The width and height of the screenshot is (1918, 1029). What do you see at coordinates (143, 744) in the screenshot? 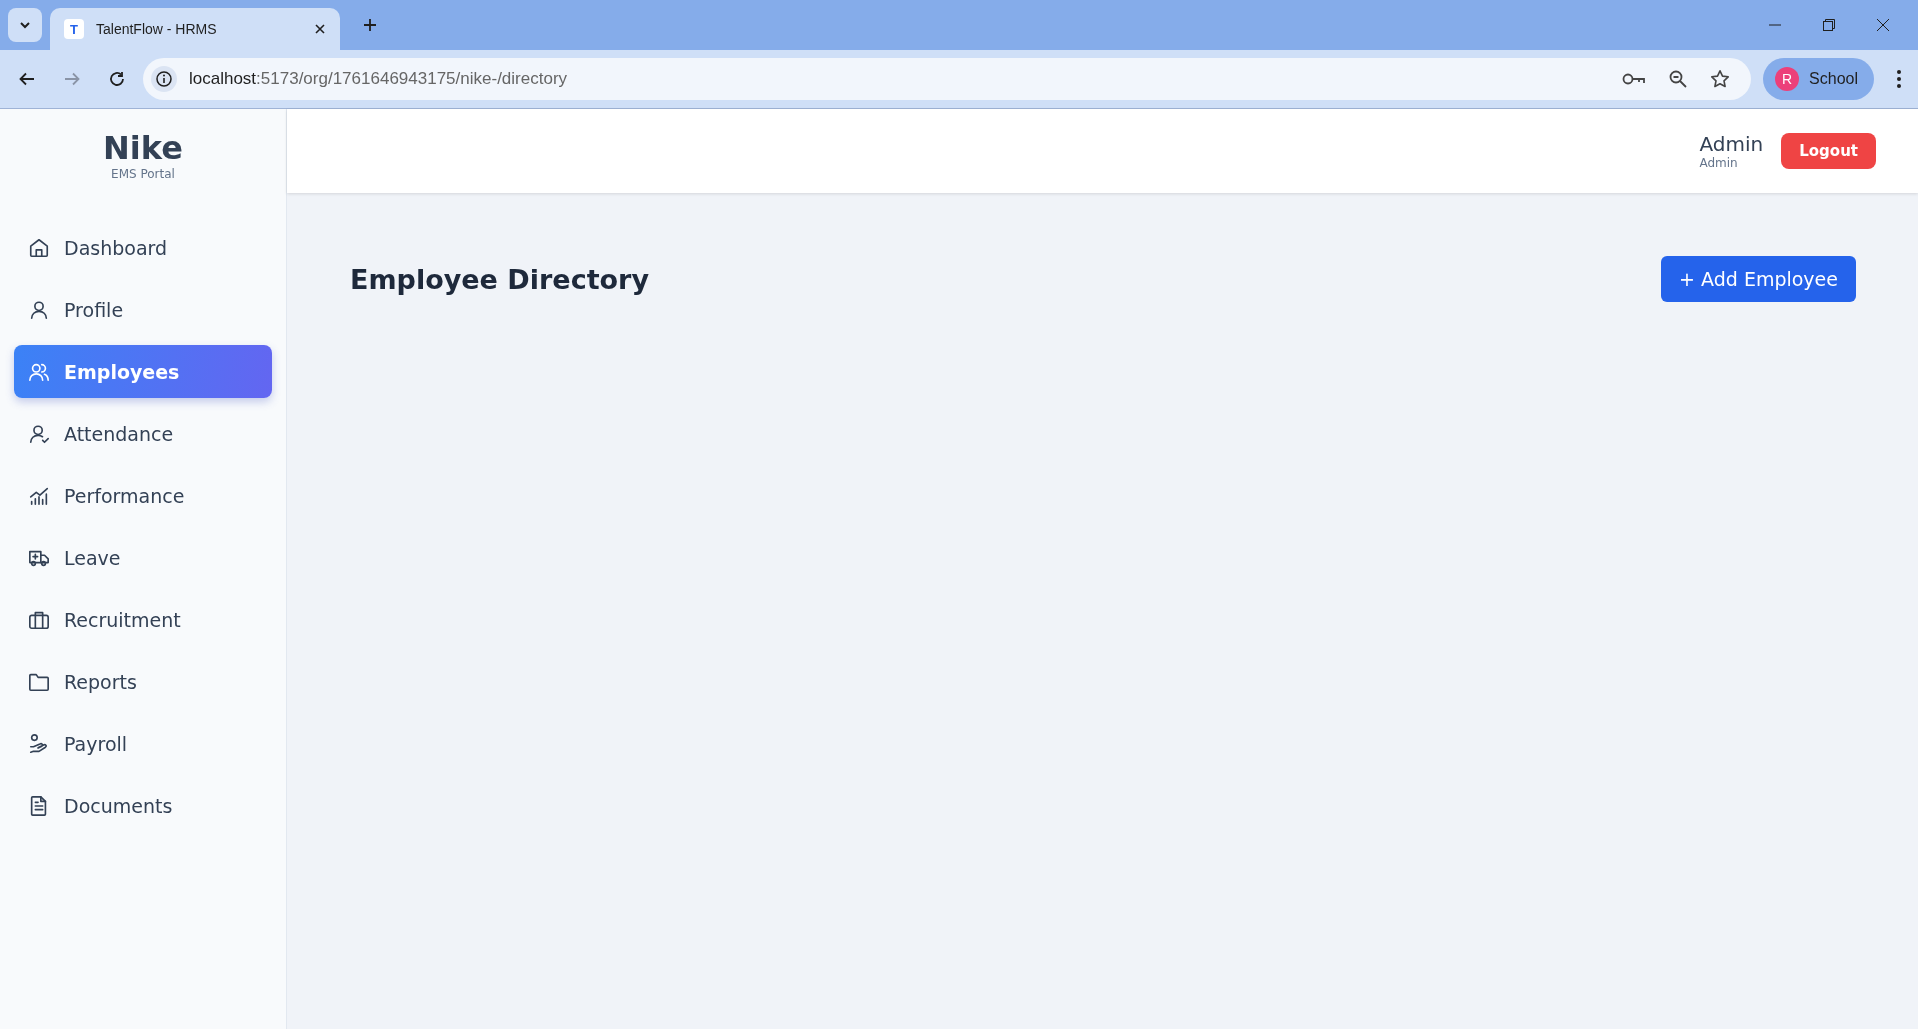
I see `sidebar-item: Payroll` at bounding box center [143, 744].